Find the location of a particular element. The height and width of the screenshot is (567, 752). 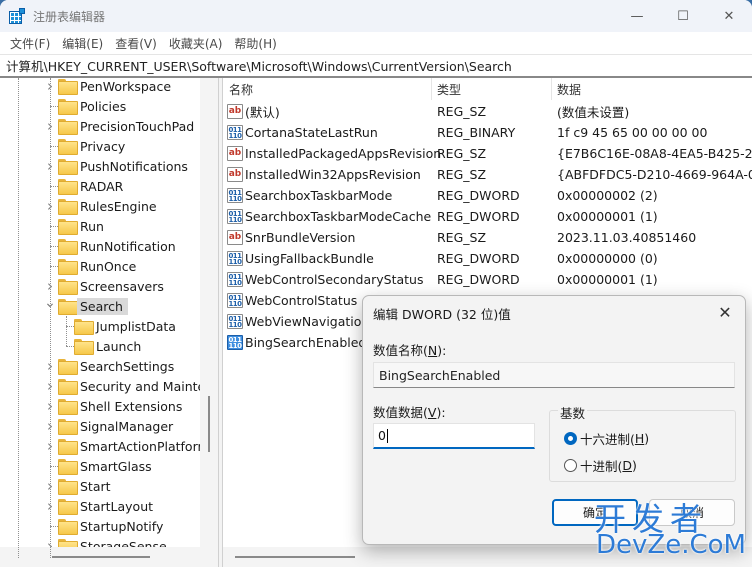

value-type: REG_DWORD is located at coordinates (478, 195).